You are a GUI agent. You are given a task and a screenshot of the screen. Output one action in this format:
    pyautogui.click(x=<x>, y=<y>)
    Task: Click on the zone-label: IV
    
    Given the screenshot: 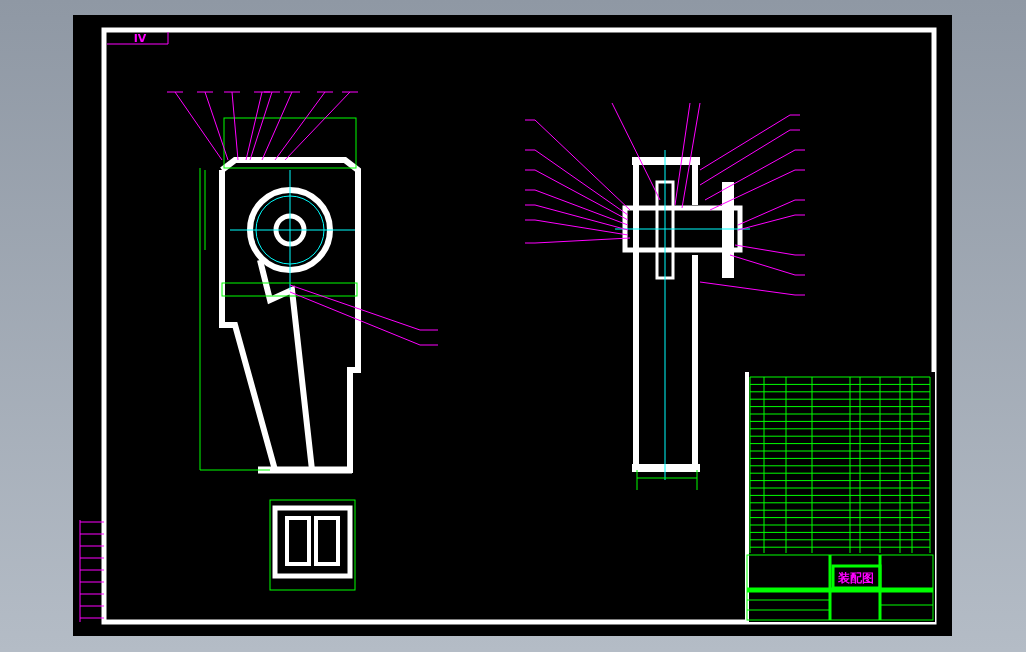 What is the action you would take?
    pyautogui.click(x=140, y=38)
    